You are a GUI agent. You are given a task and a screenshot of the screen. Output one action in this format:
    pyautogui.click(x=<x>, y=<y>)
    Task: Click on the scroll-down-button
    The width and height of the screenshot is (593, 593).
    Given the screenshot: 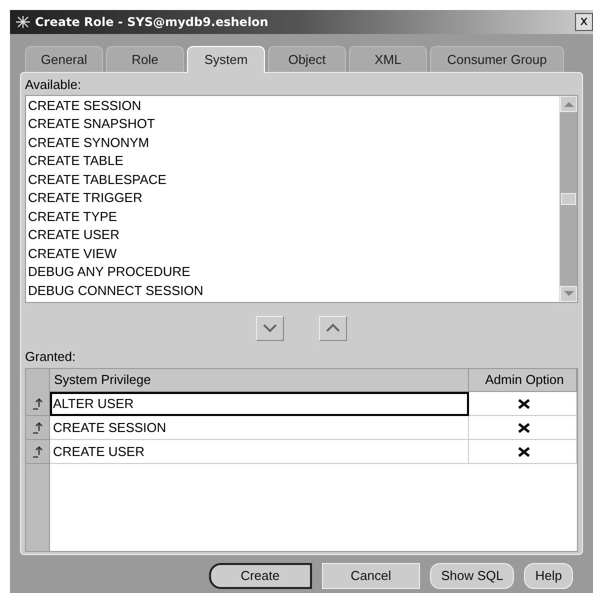 What is the action you would take?
    pyautogui.click(x=568, y=294)
    